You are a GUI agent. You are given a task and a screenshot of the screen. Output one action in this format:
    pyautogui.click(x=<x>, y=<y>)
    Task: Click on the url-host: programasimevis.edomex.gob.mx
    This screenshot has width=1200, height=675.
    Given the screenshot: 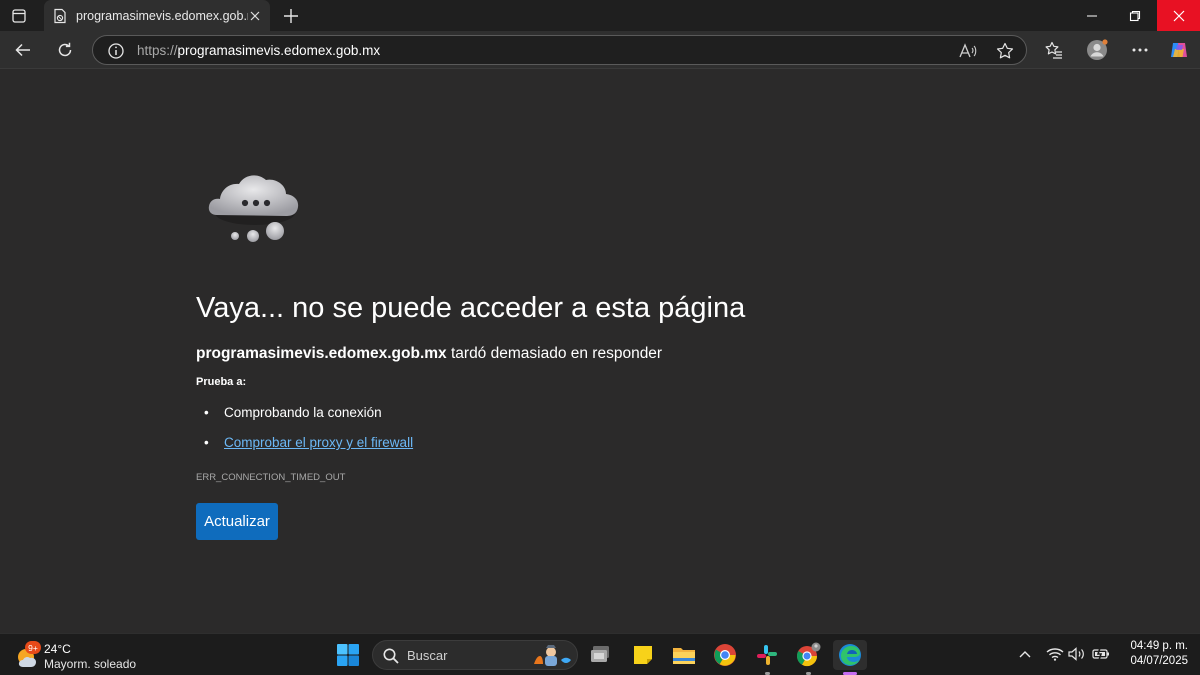 What is the action you would take?
    pyautogui.click(x=279, y=50)
    